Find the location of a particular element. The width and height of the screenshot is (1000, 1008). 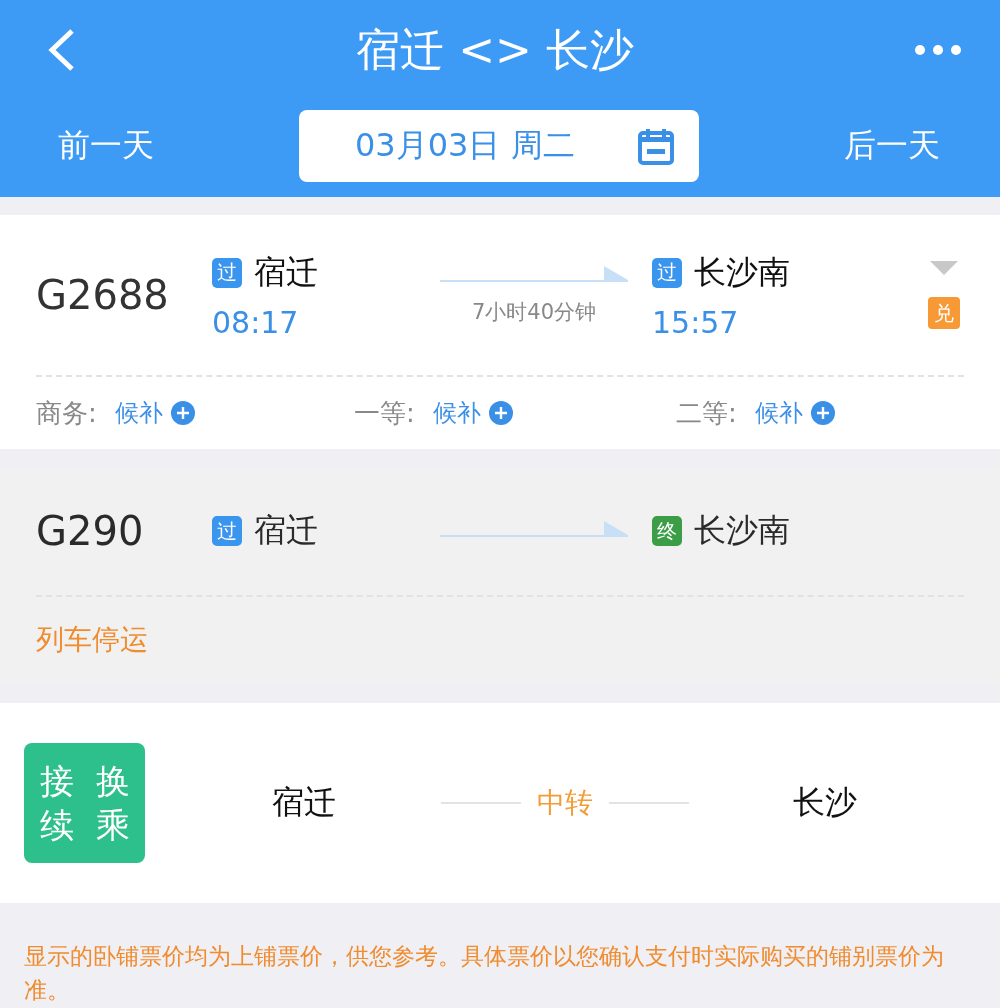

duration: 7小时40分钟 is located at coordinates (534, 312).